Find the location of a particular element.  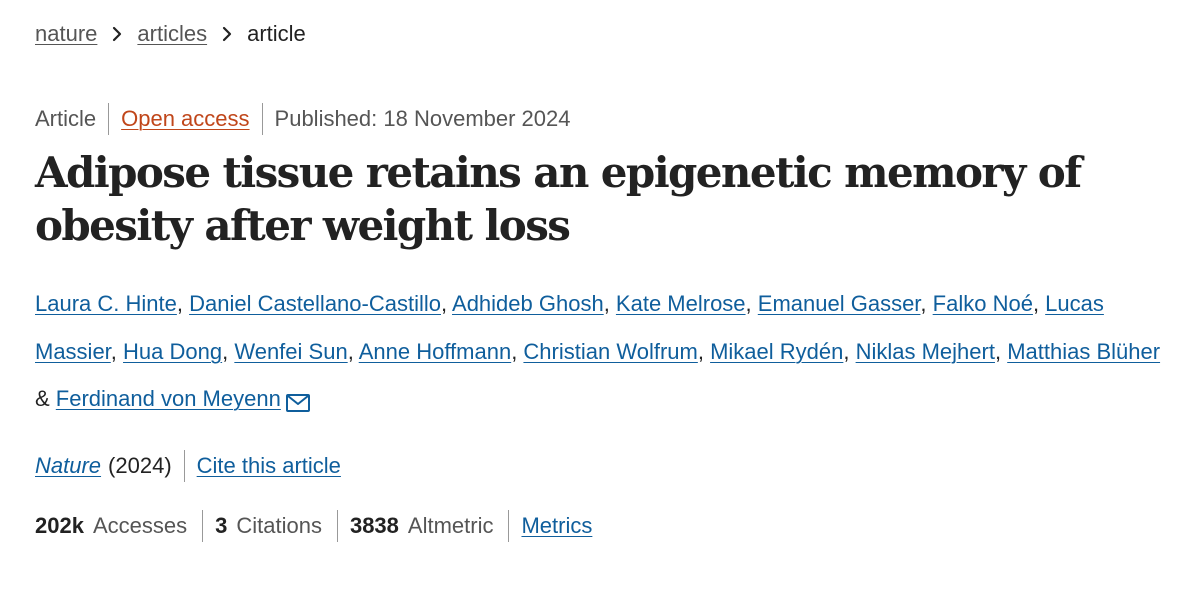

accesses-label: Accesses is located at coordinates (140, 525).